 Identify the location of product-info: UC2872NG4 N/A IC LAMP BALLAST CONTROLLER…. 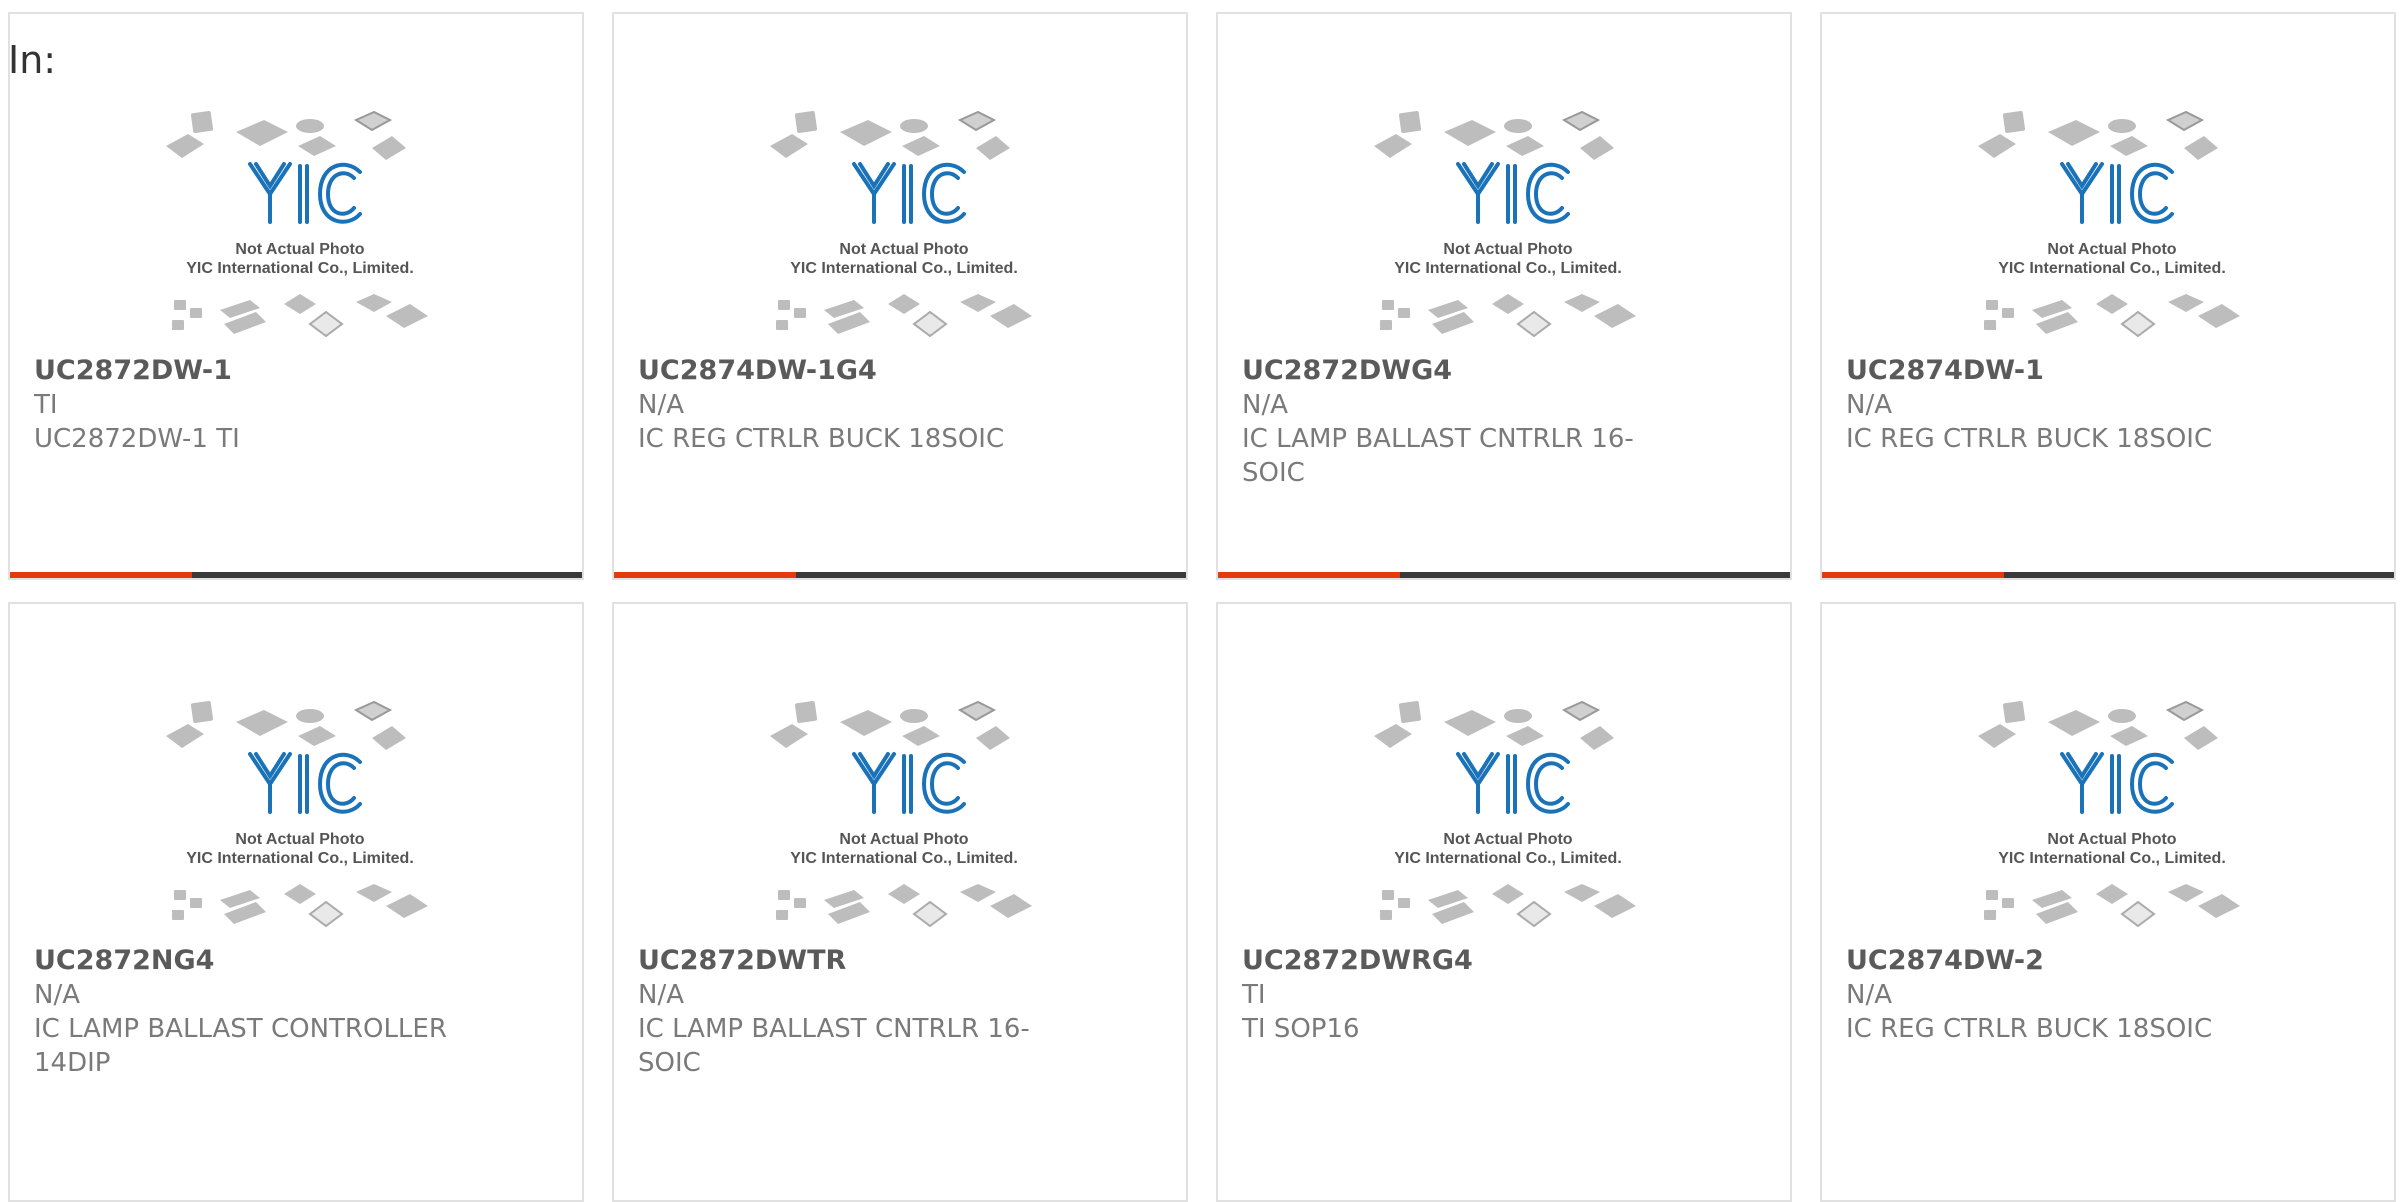
(244, 1012).